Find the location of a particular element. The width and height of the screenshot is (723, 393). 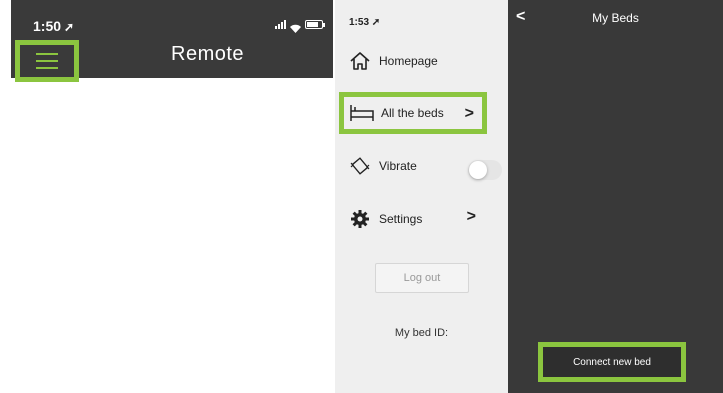

gear-icon is located at coordinates (360, 219).